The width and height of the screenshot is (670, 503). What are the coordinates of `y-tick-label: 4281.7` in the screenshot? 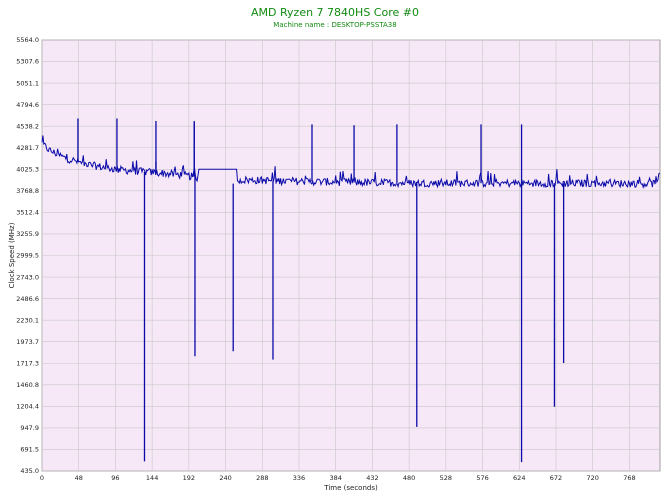 It's located at (27, 148).